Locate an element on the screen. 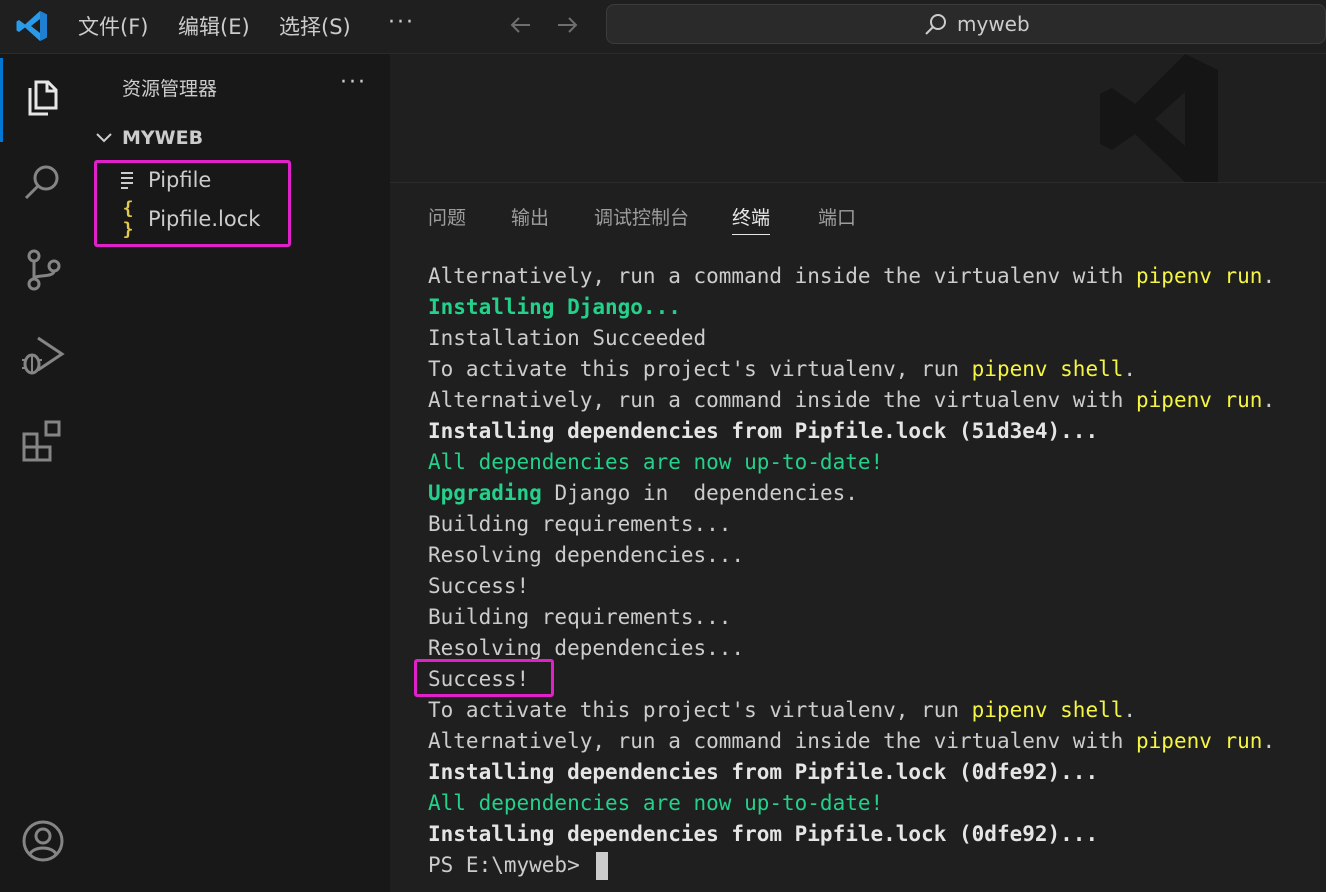 The image size is (1326, 892). terminal-text: Upgrading is located at coordinates (485, 493).